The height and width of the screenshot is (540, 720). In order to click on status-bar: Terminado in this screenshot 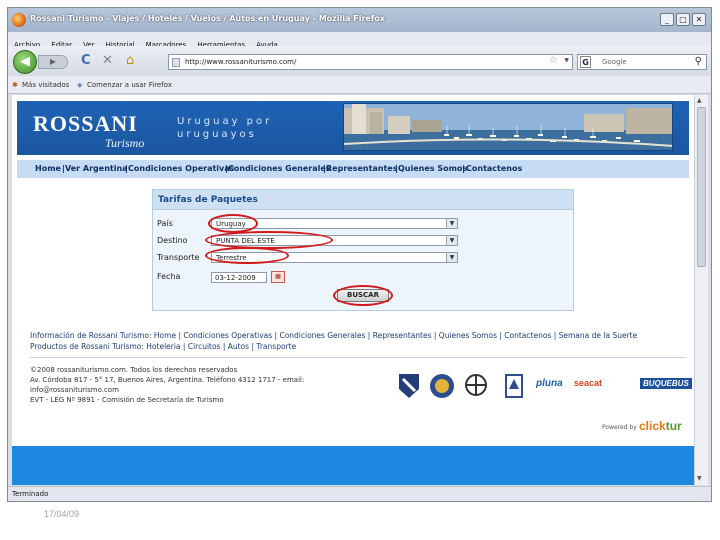, I will do `click(359, 493)`.